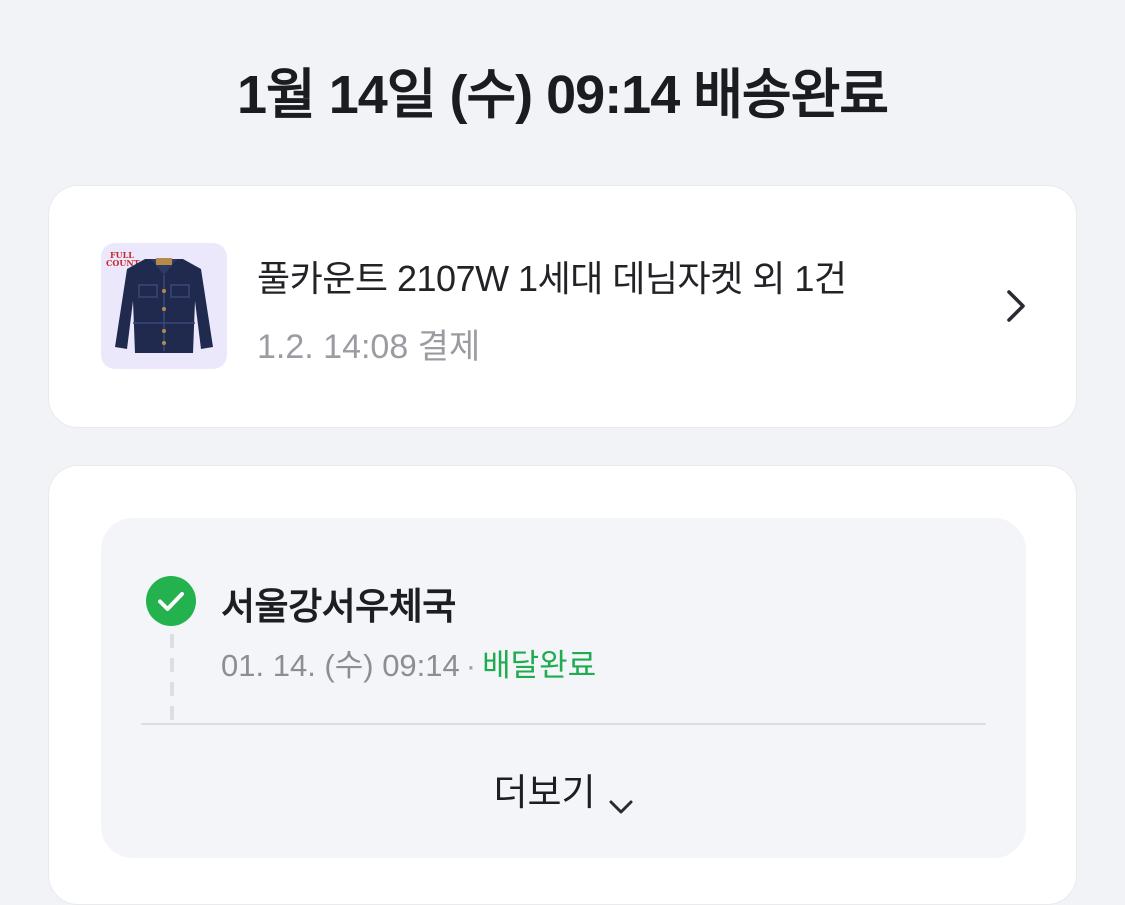 The image size is (1125, 905). I want to click on tracking-event-status: 배달완료, so click(539, 665).